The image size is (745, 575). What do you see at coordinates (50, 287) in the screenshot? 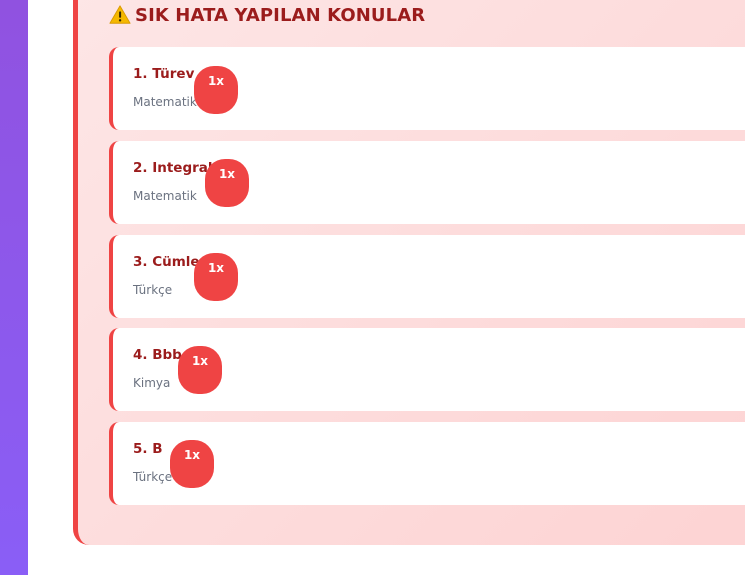
I see `page-gutter` at bounding box center [50, 287].